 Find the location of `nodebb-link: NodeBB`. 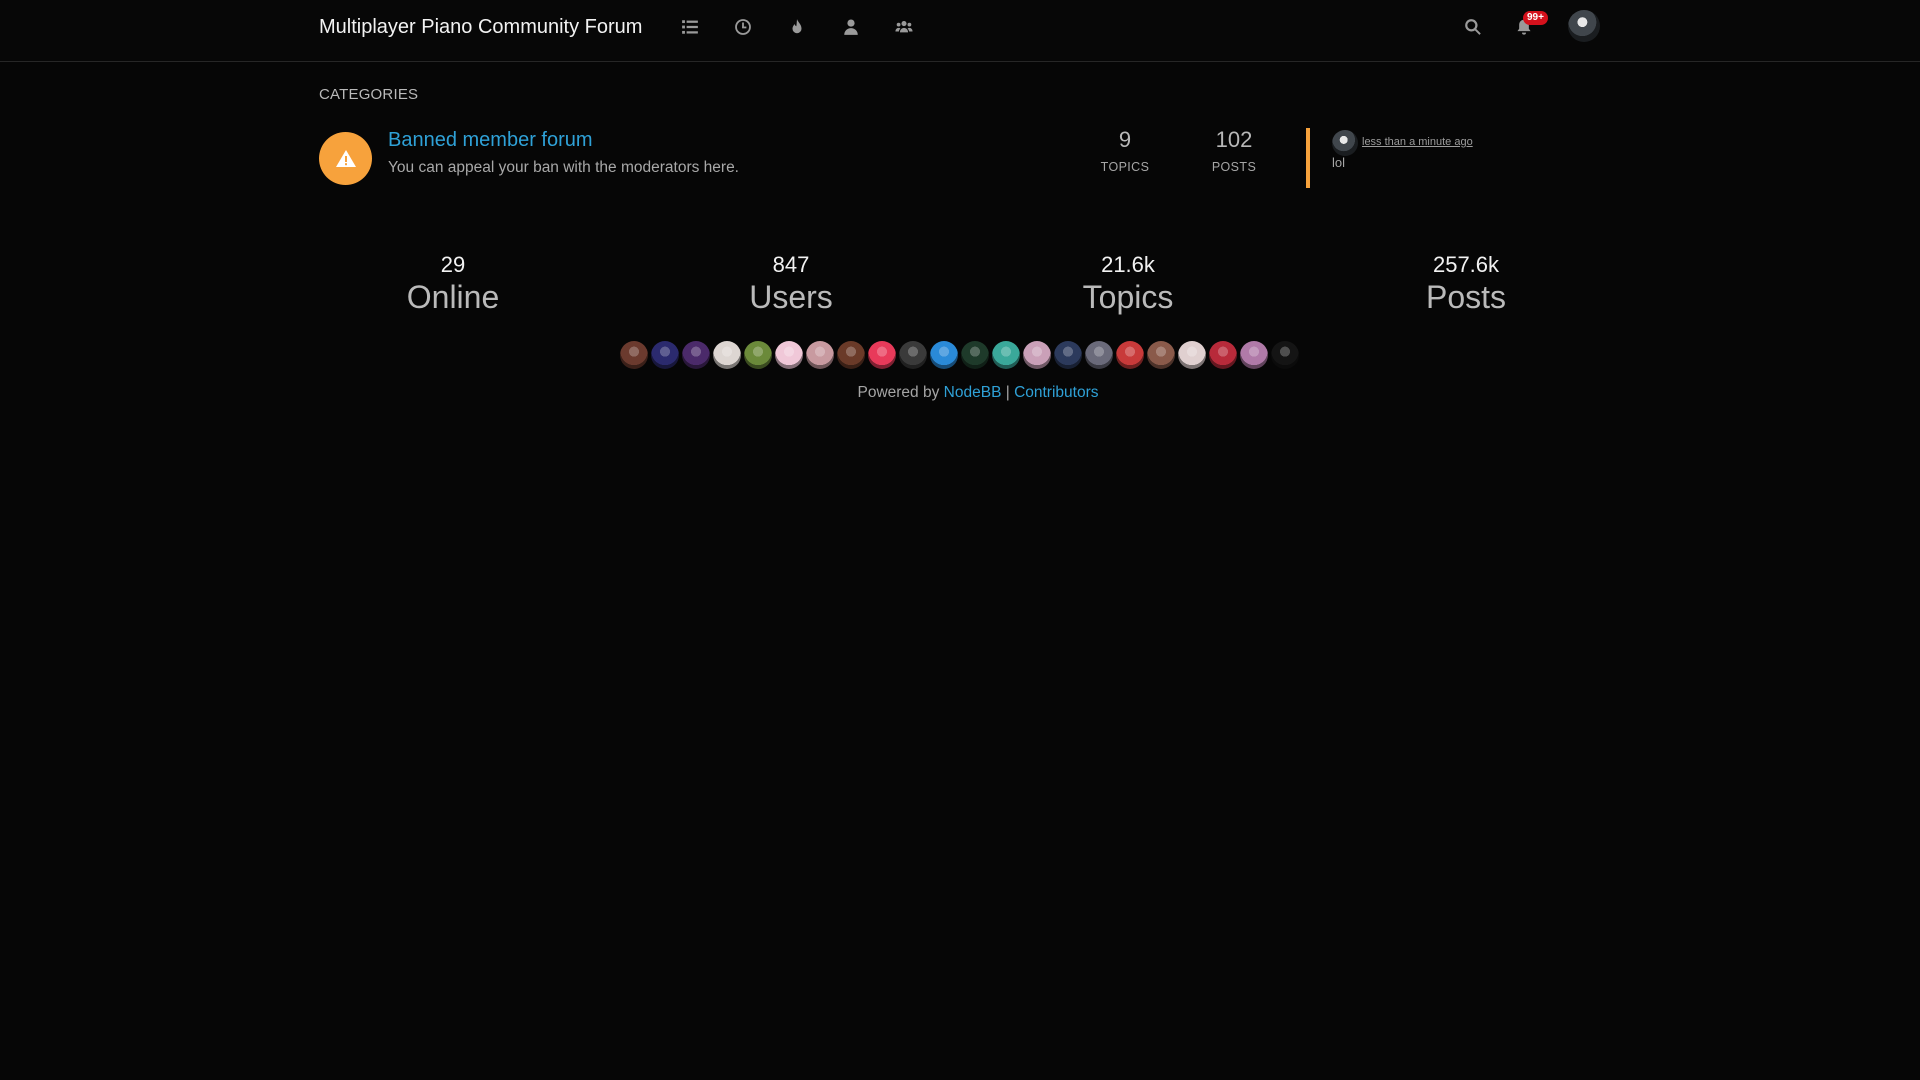

nodebb-link: NodeBB is located at coordinates (973, 392).